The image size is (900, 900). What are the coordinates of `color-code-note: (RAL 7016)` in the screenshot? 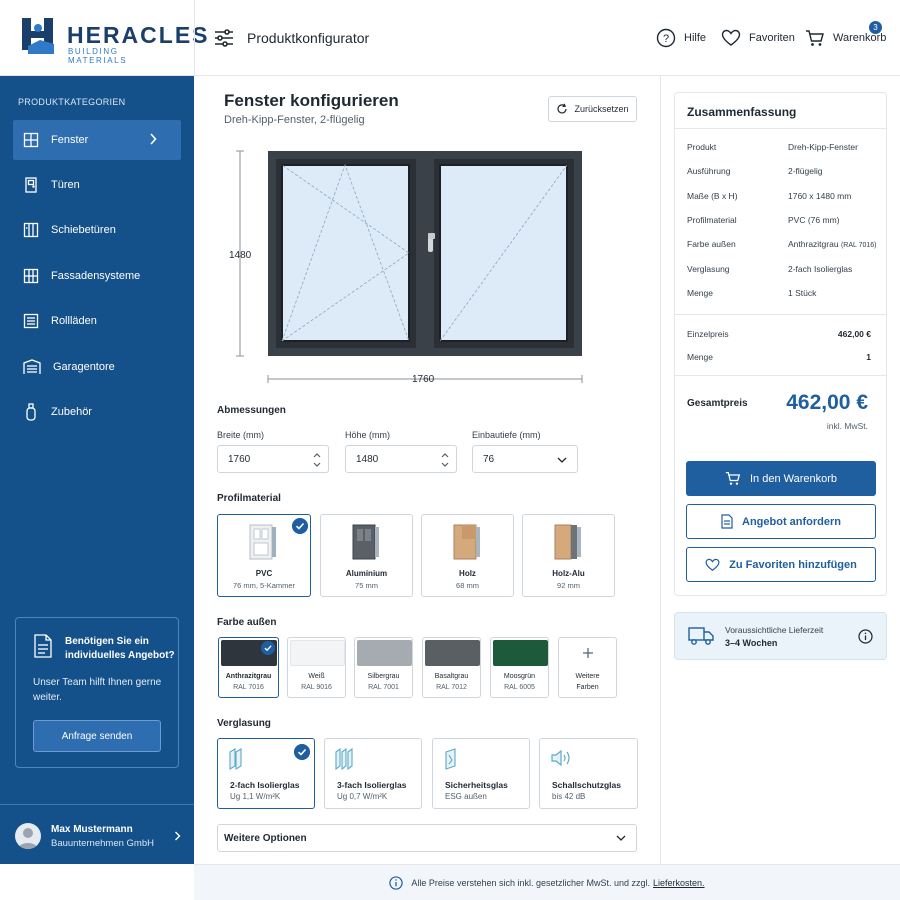 It's located at (858, 245).